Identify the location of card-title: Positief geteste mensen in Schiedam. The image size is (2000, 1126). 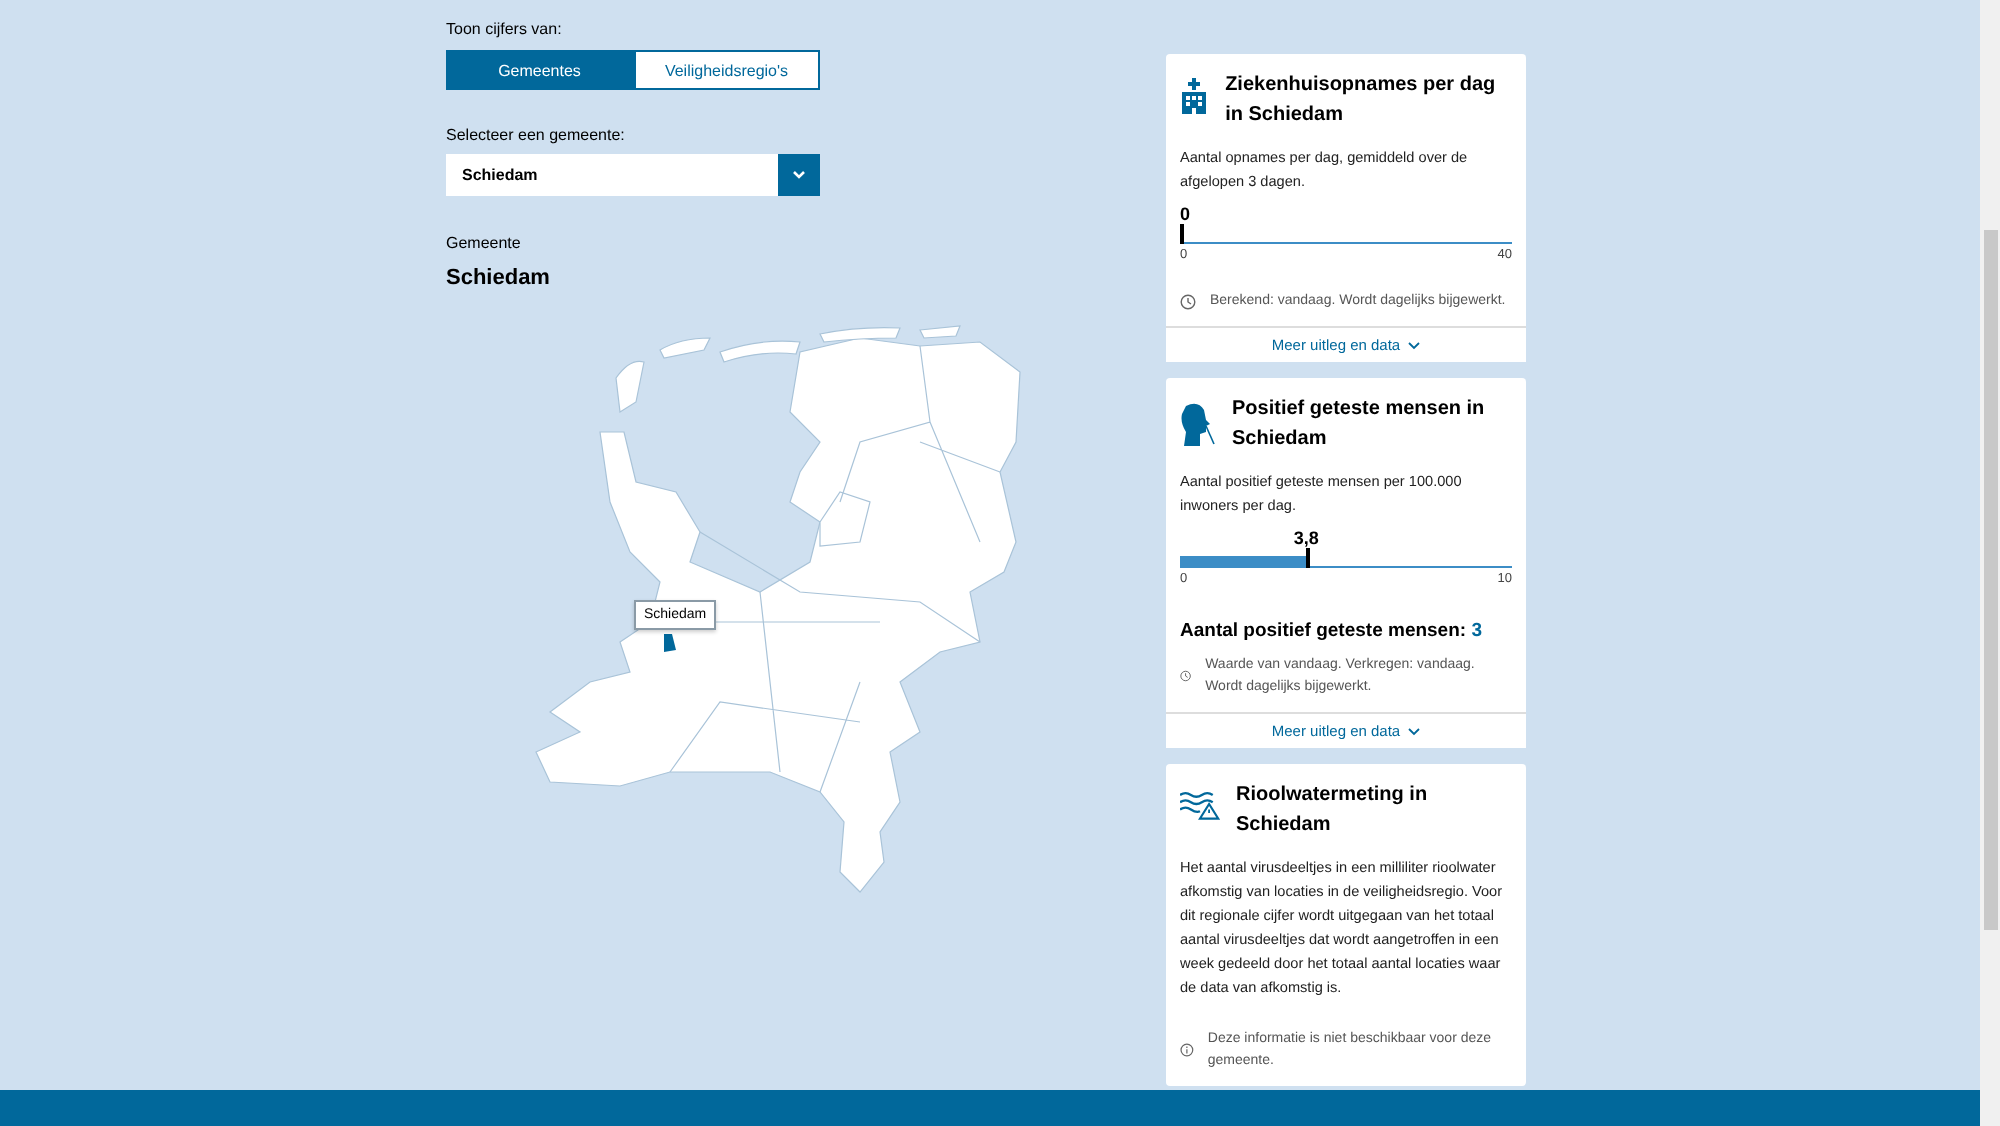
(1359, 425).